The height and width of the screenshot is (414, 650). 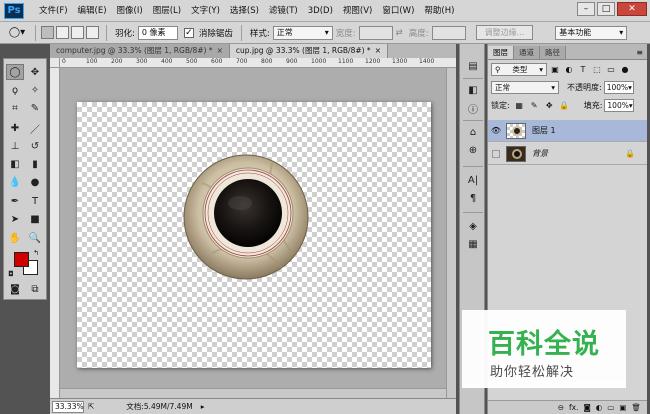 What do you see at coordinates (561, 407) in the screenshot?
I see `link-layers-icon: ⊖` at bounding box center [561, 407].